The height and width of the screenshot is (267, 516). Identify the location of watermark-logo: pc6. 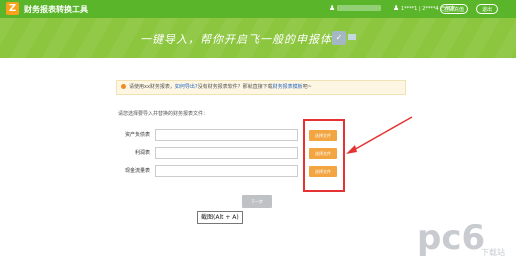
(451, 238).